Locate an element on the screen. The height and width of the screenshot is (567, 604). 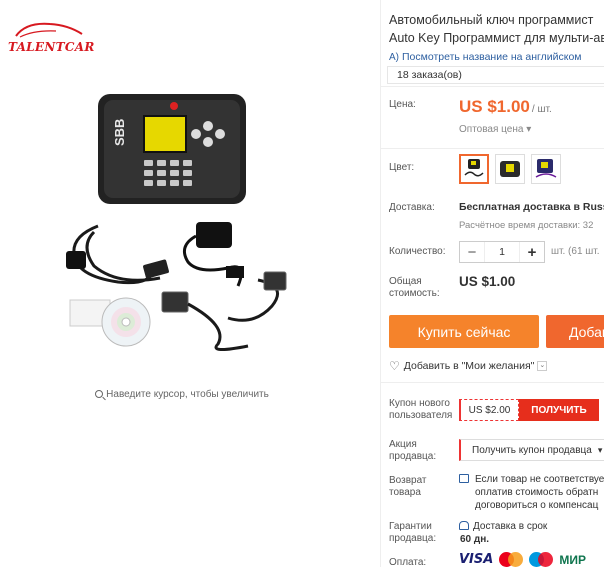
zoom-hint: Наведите курсор, чтобы увеличить is located at coordinates (182, 394).